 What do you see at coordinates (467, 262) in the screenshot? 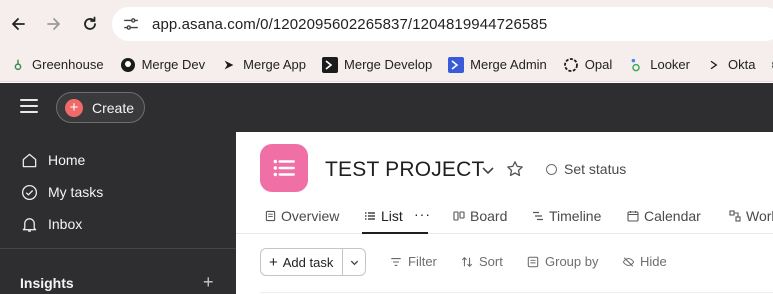
I see `sort-icon` at bounding box center [467, 262].